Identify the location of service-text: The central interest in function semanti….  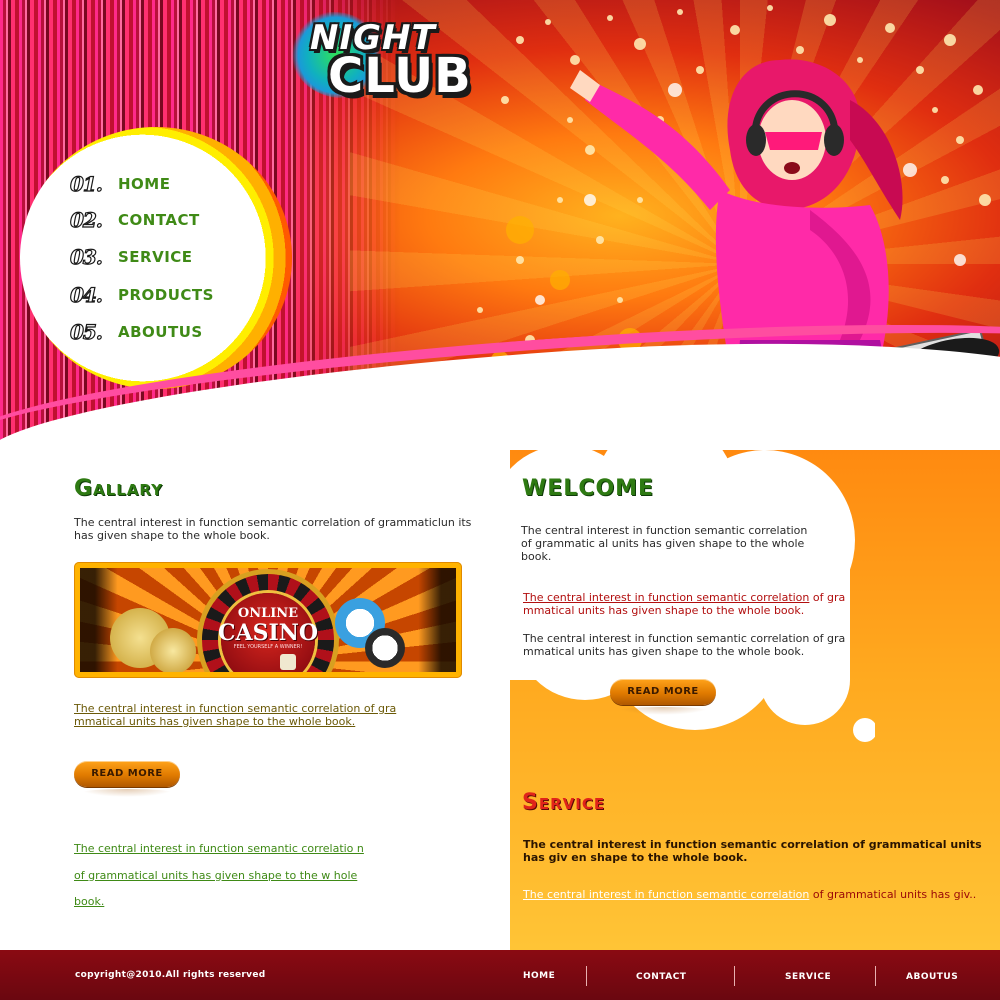
(760, 894).